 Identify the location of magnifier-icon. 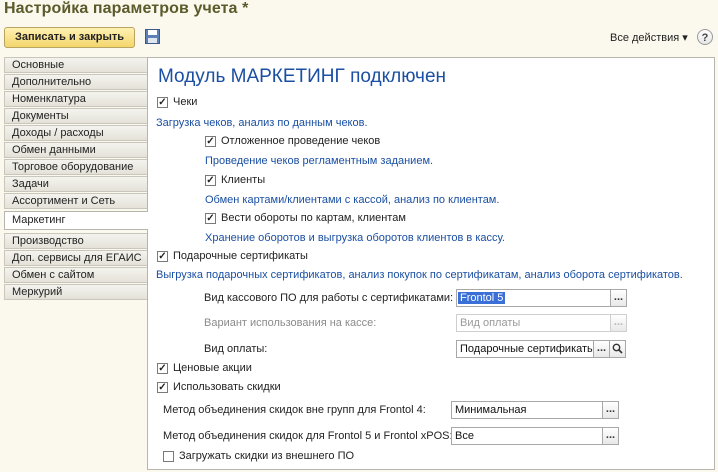
(617, 348).